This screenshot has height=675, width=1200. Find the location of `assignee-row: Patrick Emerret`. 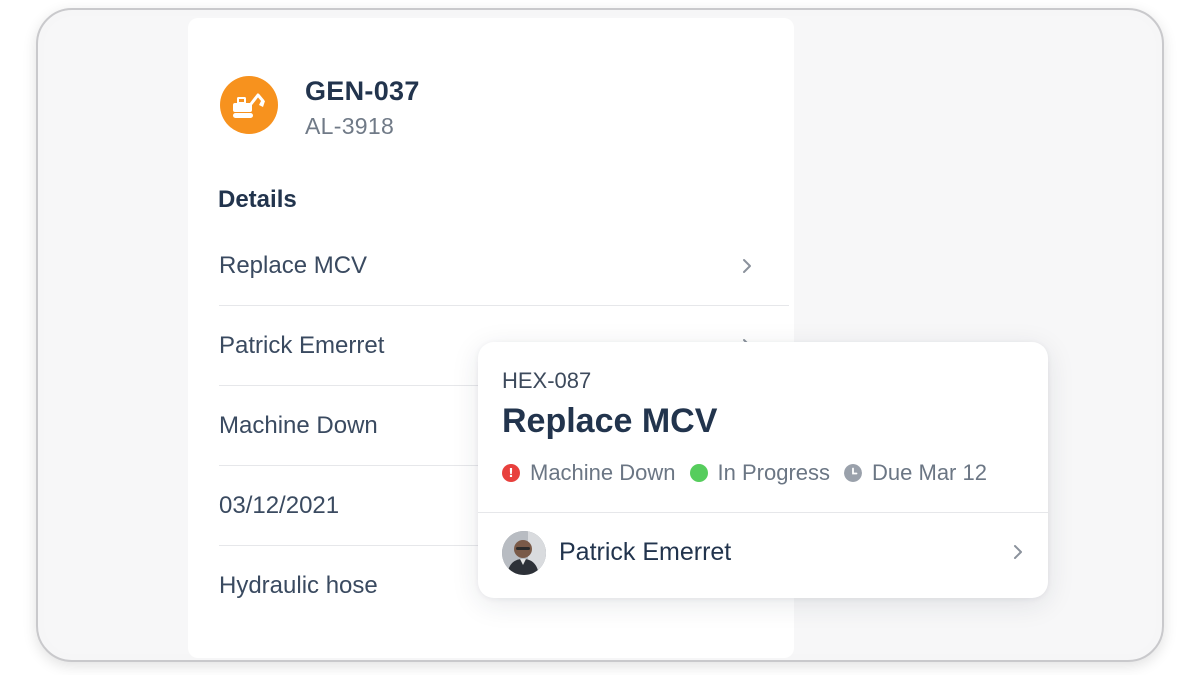

assignee-row: Patrick Emerret is located at coordinates (763, 555).